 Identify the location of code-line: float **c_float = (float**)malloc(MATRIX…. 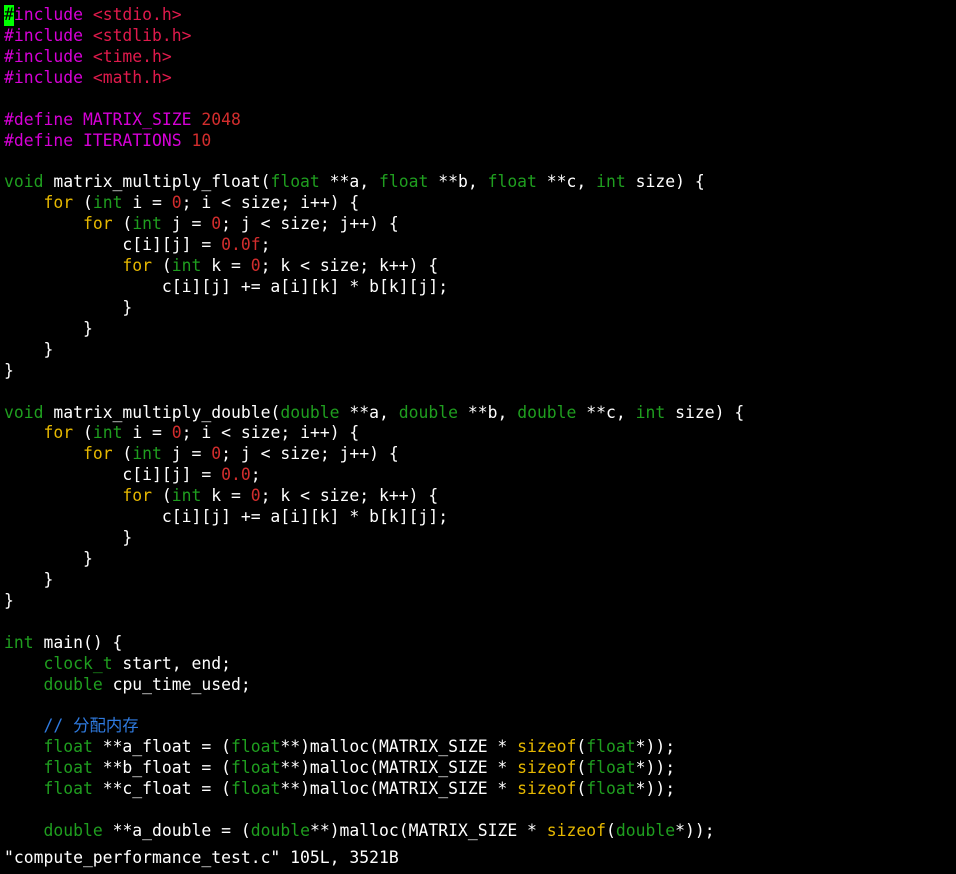
(374, 789).